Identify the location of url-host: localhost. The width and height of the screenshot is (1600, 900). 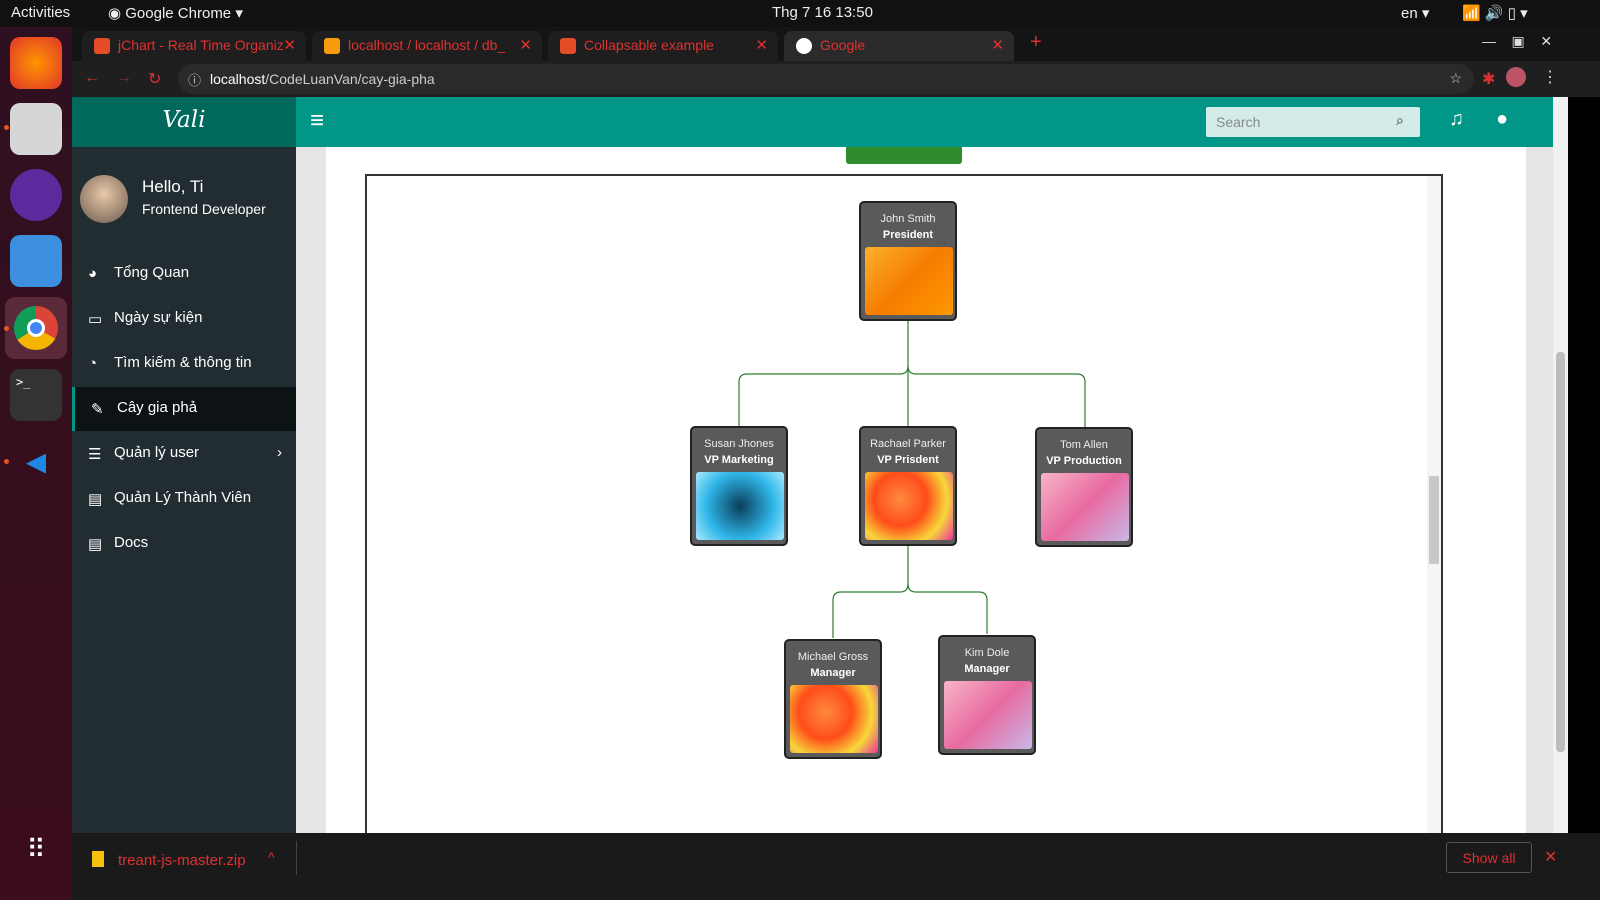
(238, 79).